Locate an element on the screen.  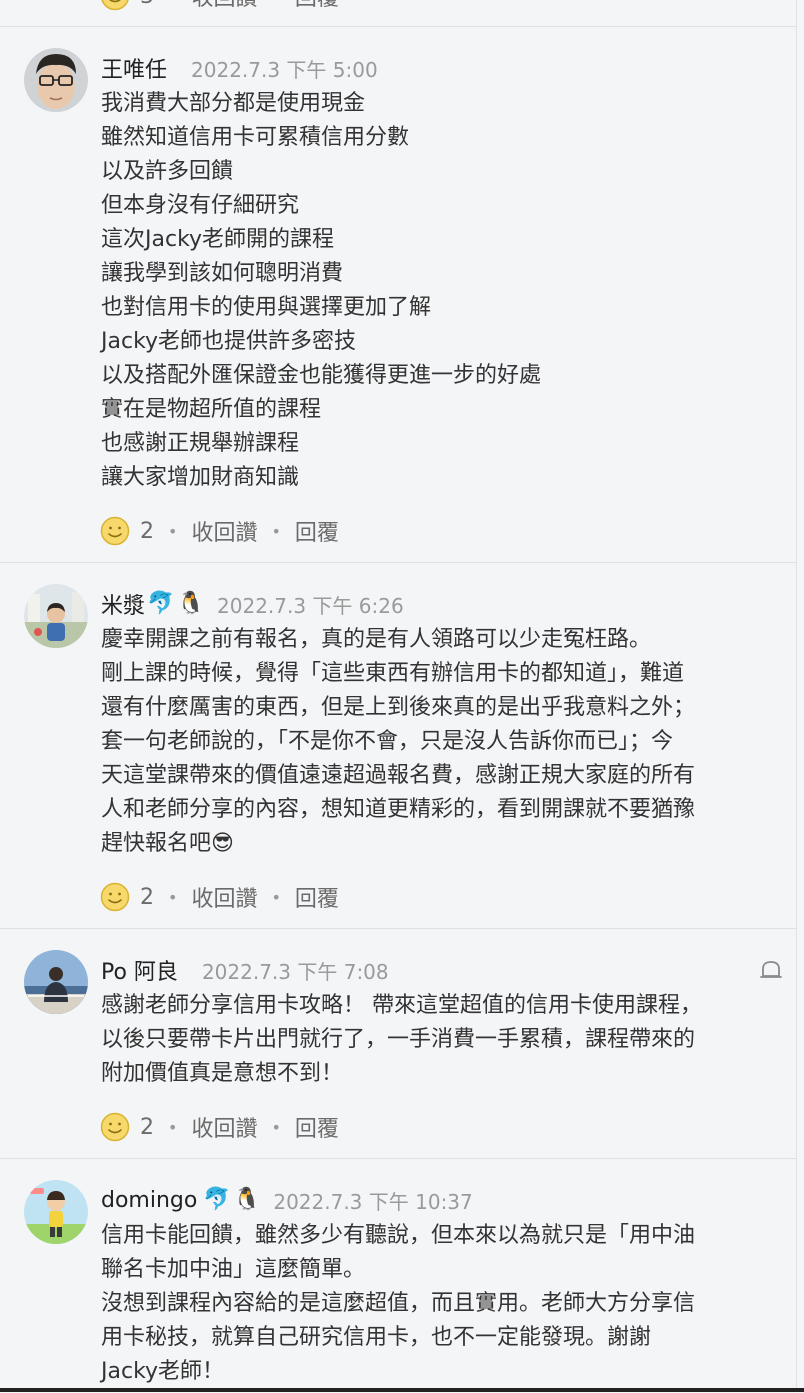
comment-line: 也對信用卡的使用與選擇更加了解 is located at coordinates (266, 307).